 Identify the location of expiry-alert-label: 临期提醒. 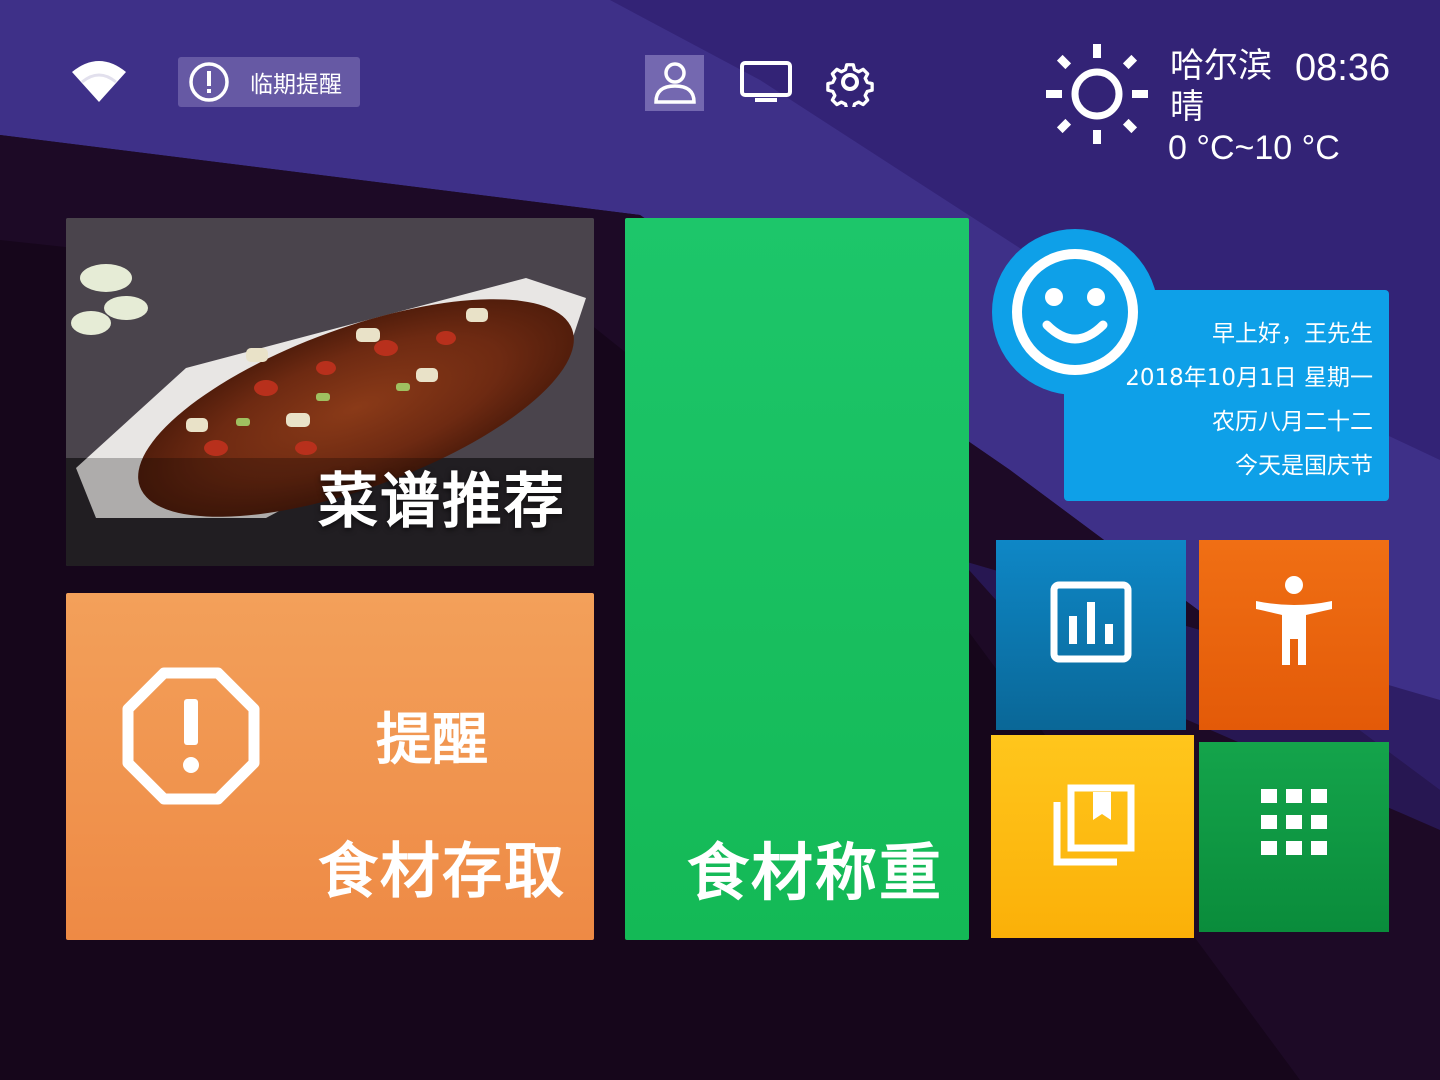
(296, 85).